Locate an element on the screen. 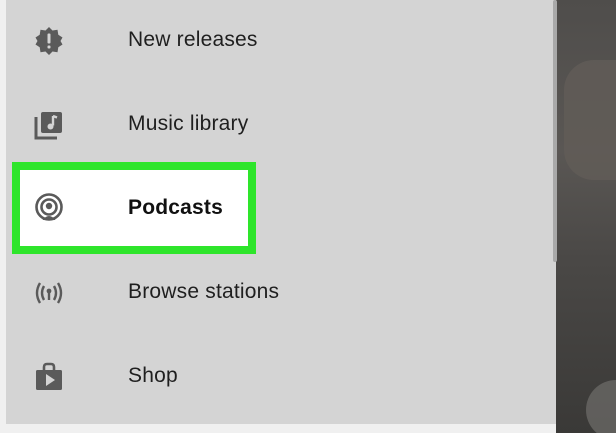 The image size is (616, 433). new-releases-icon is located at coordinates (49, 41).